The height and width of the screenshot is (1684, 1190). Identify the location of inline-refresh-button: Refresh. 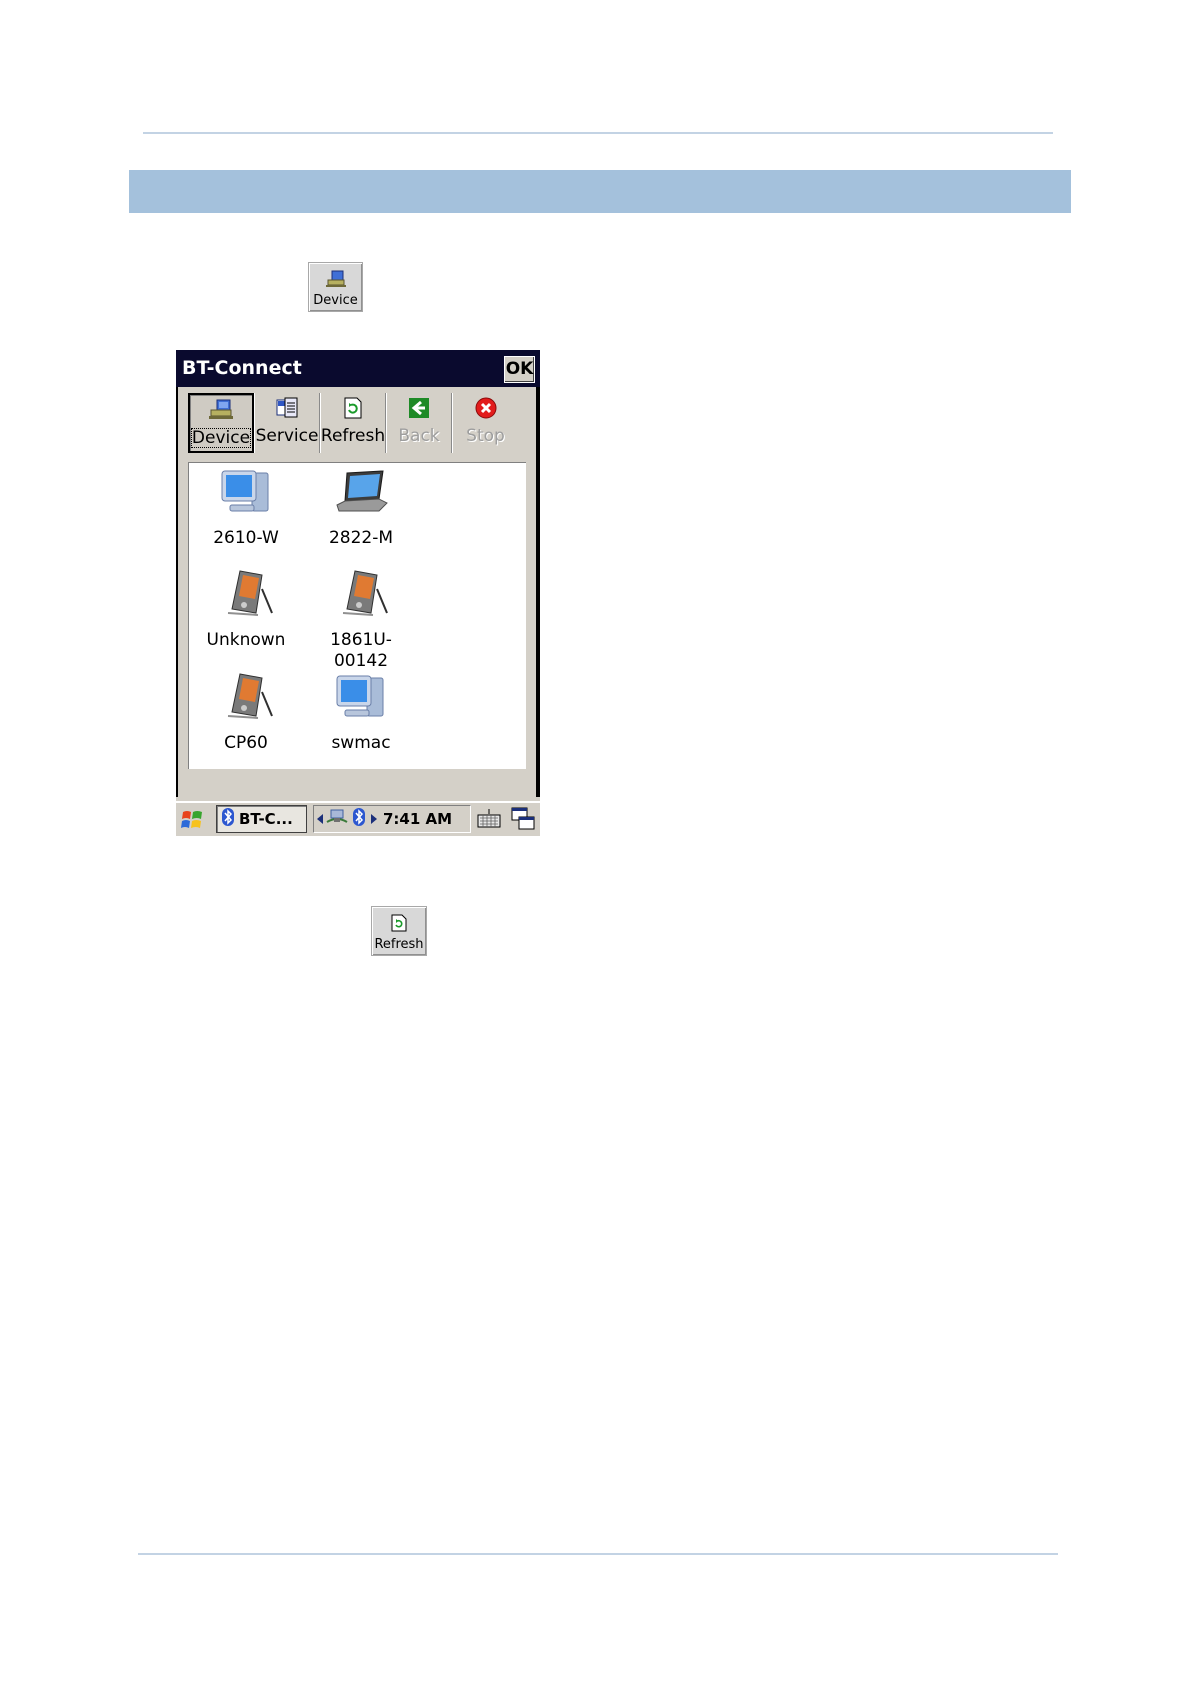
(399, 931).